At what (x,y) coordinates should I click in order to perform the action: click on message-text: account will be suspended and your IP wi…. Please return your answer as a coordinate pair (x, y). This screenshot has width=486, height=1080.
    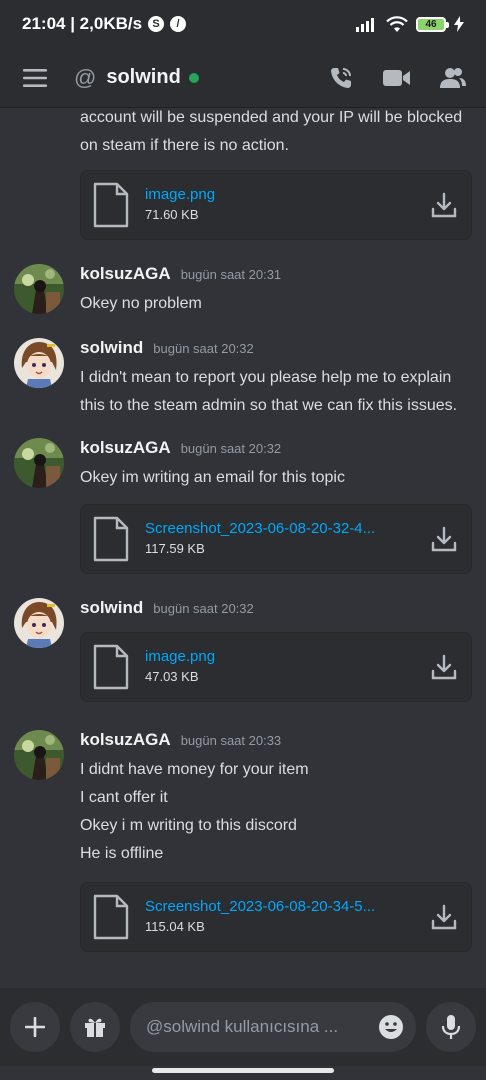
    Looking at the image, I should click on (271, 117).